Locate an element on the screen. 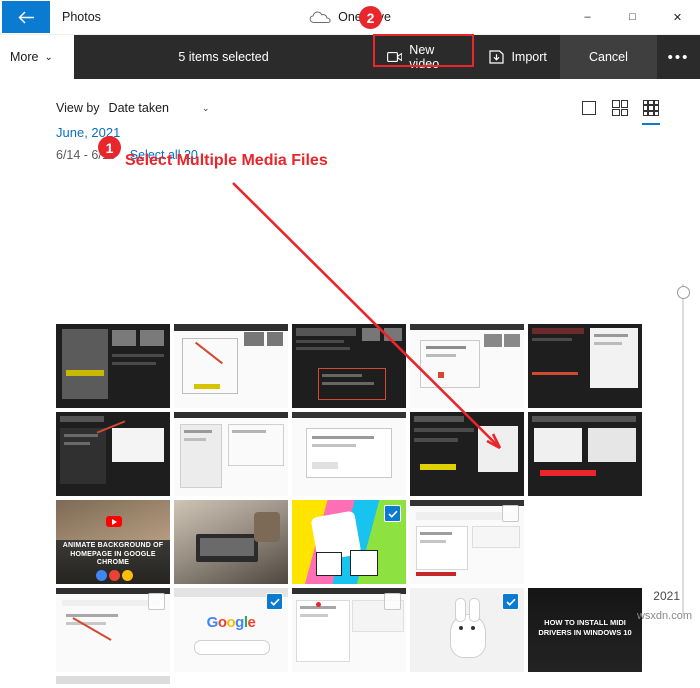 The image size is (700, 688). scrollbar-thumb is located at coordinates (683, 292).